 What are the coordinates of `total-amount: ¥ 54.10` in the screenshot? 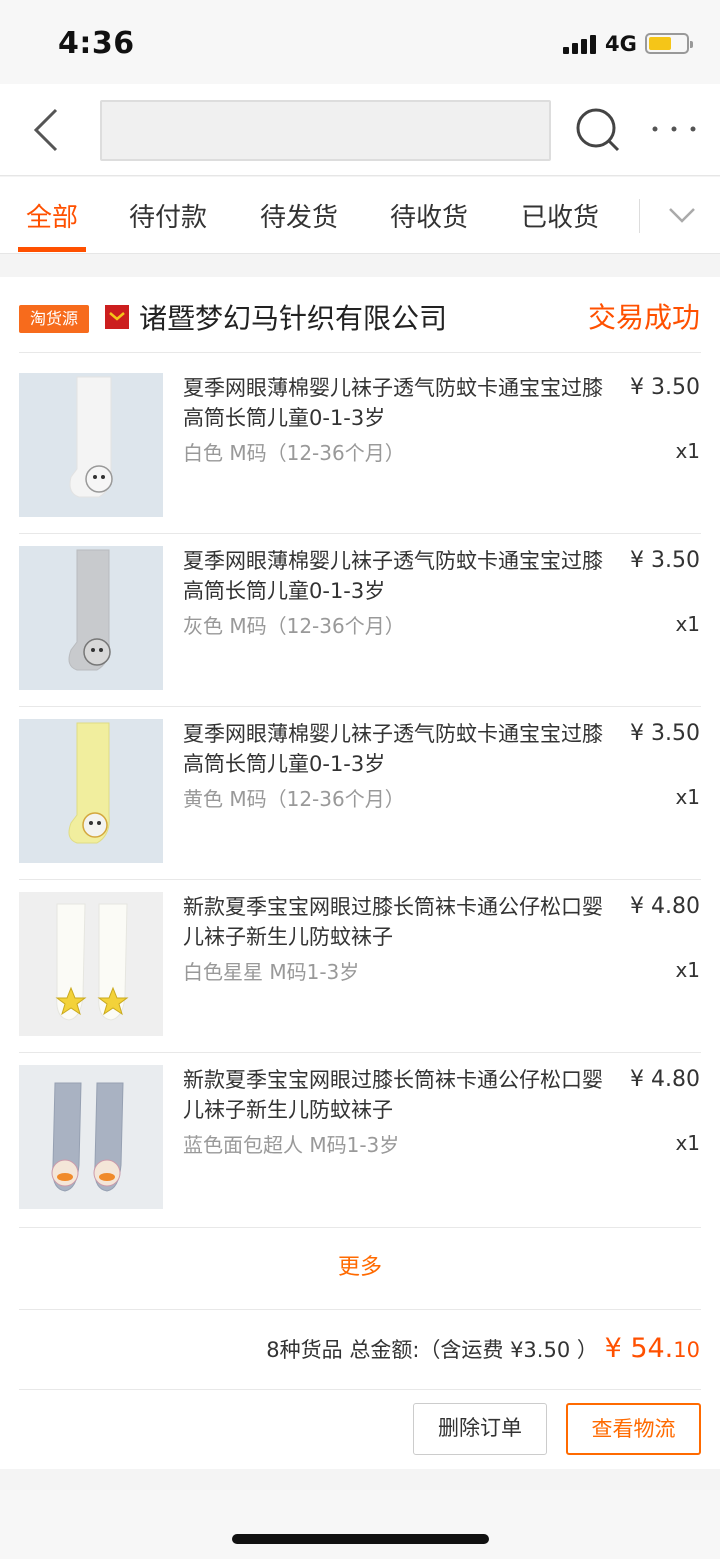 It's located at (652, 1348).